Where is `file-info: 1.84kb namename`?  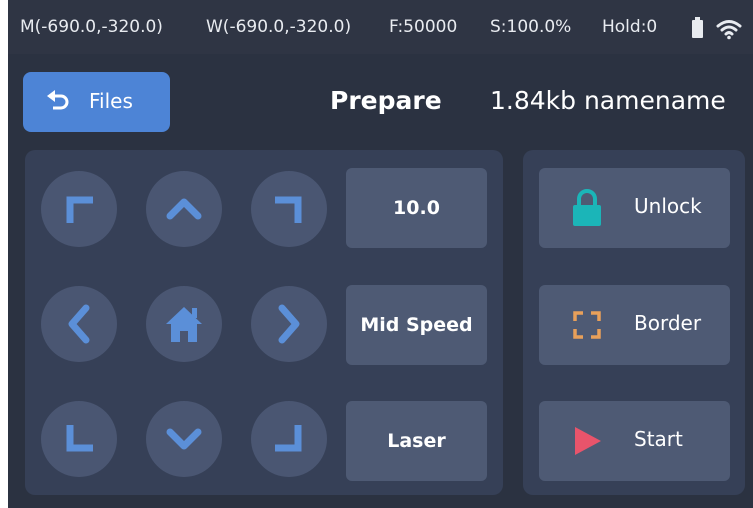
file-info: 1.84kb namename is located at coordinates (608, 100).